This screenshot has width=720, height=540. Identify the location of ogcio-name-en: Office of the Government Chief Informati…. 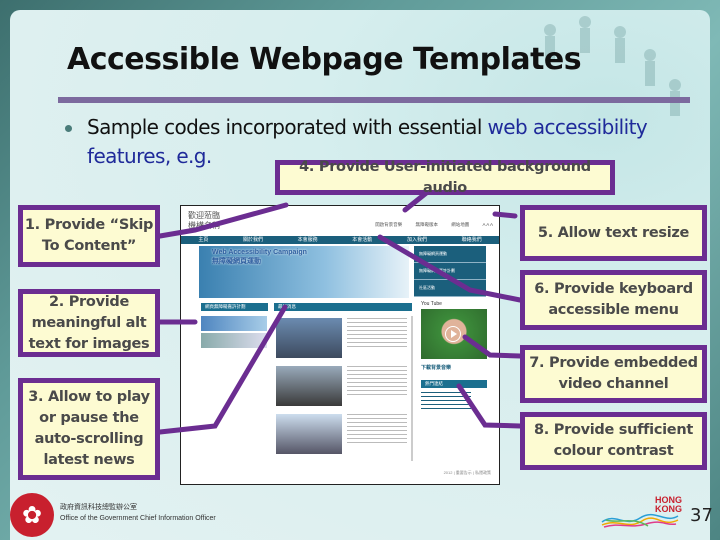
(138, 518).